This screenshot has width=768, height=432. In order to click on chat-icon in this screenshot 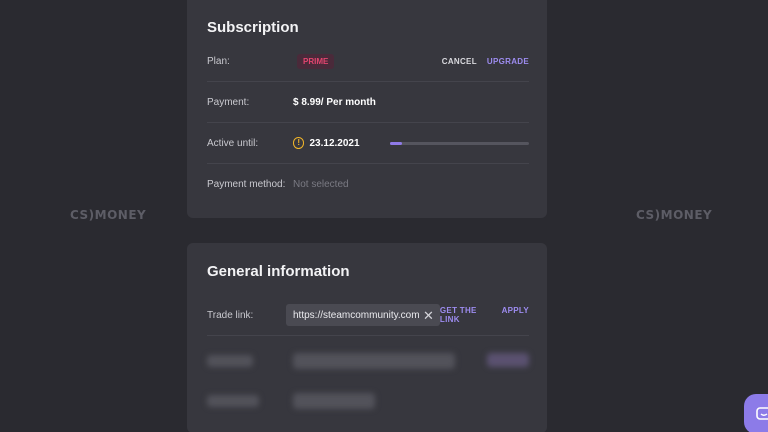, I will do `click(762, 413)`.